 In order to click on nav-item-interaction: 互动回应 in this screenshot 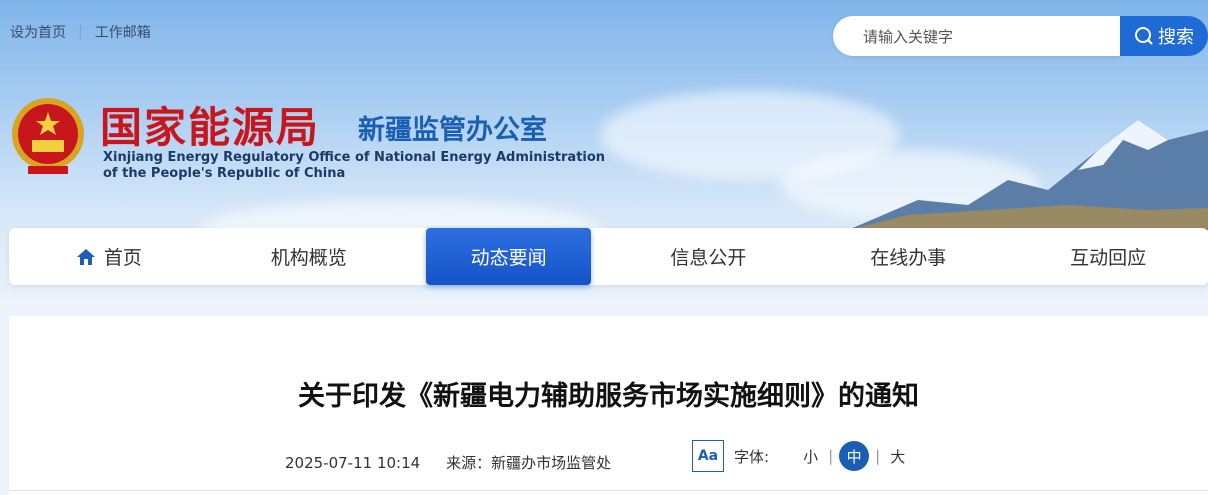, I will do `click(1108, 256)`.